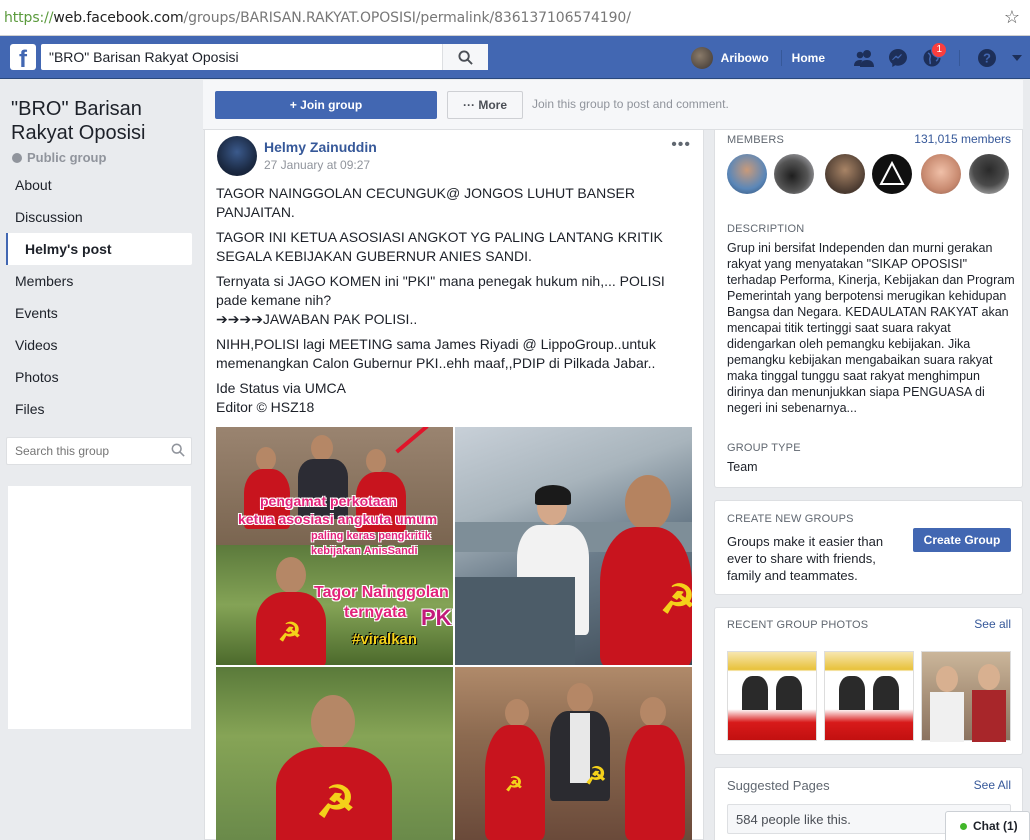  I want to click on see-all-photos-link: See all, so click(992, 624).